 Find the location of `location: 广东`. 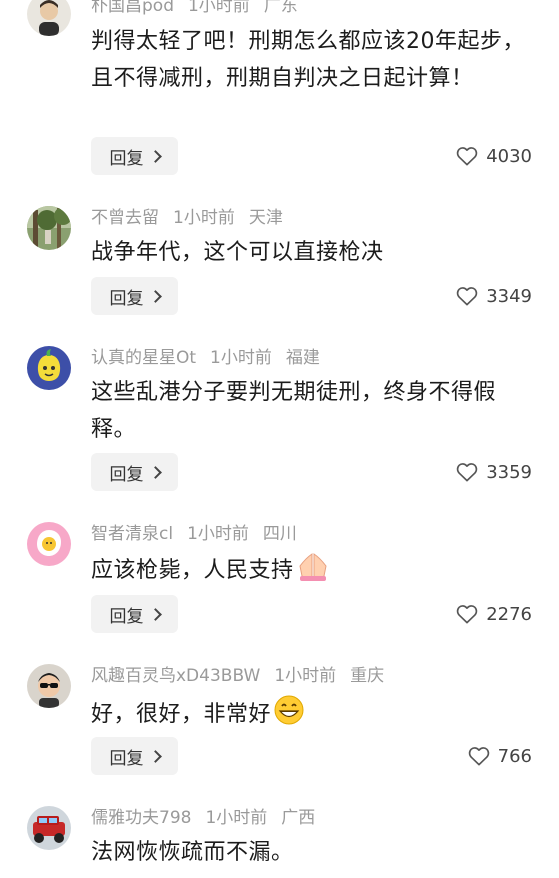

location: 广东 is located at coordinates (280, 8).